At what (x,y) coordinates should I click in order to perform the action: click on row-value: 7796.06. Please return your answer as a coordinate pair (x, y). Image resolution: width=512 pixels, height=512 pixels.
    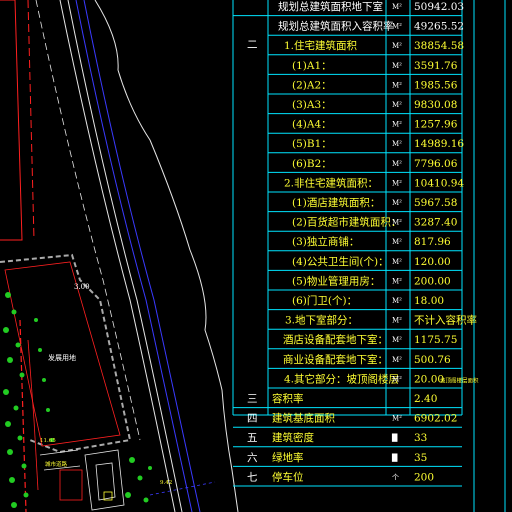
    Looking at the image, I should click on (436, 164).